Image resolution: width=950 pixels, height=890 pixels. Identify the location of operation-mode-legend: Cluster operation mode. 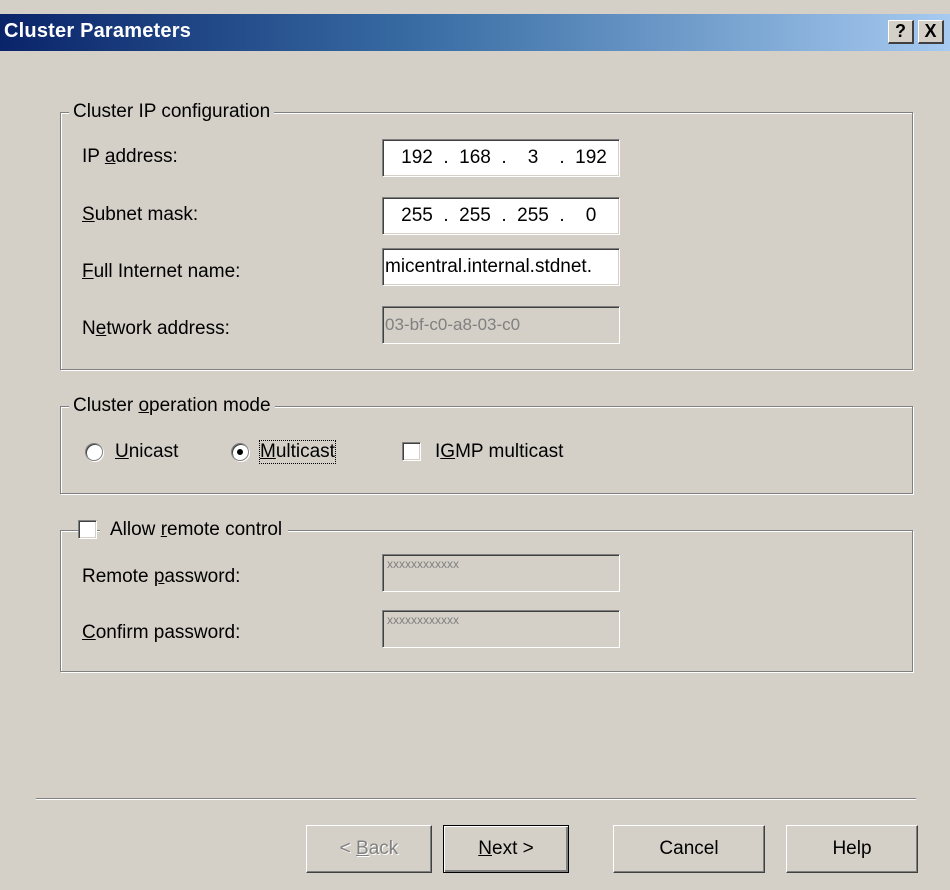
(172, 406).